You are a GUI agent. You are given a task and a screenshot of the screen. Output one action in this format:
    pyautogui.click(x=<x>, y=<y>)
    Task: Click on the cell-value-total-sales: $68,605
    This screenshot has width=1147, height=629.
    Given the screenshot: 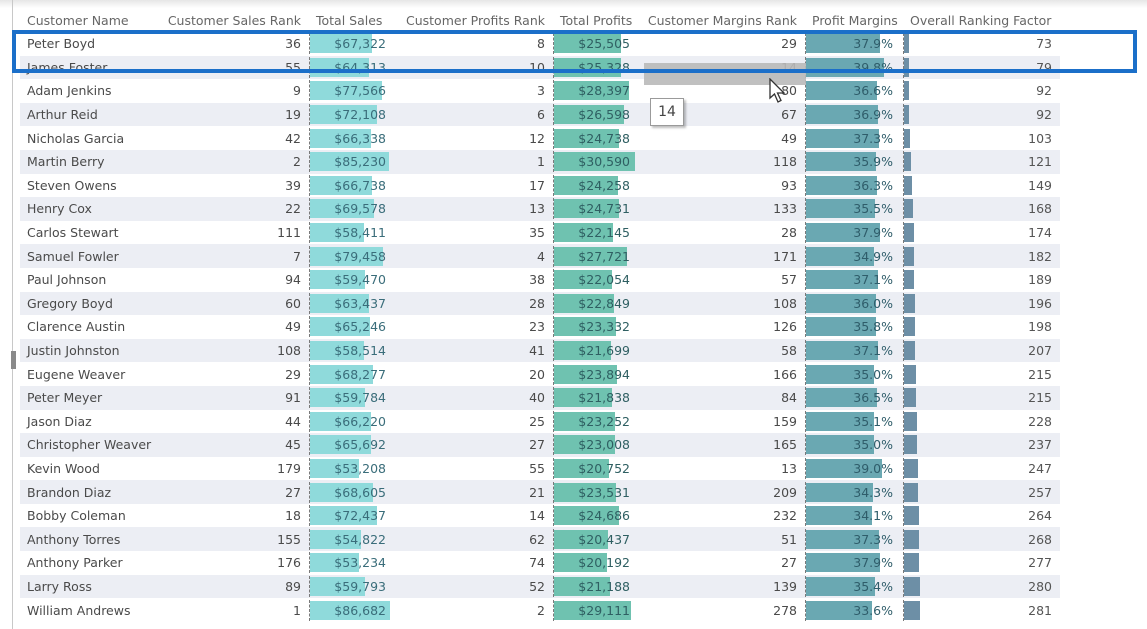 What is the action you would take?
    pyautogui.click(x=360, y=492)
    